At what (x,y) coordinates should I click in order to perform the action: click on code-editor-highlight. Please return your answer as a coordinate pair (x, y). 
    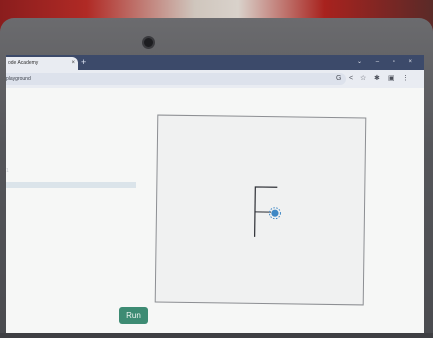
    Looking at the image, I should click on (71, 185).